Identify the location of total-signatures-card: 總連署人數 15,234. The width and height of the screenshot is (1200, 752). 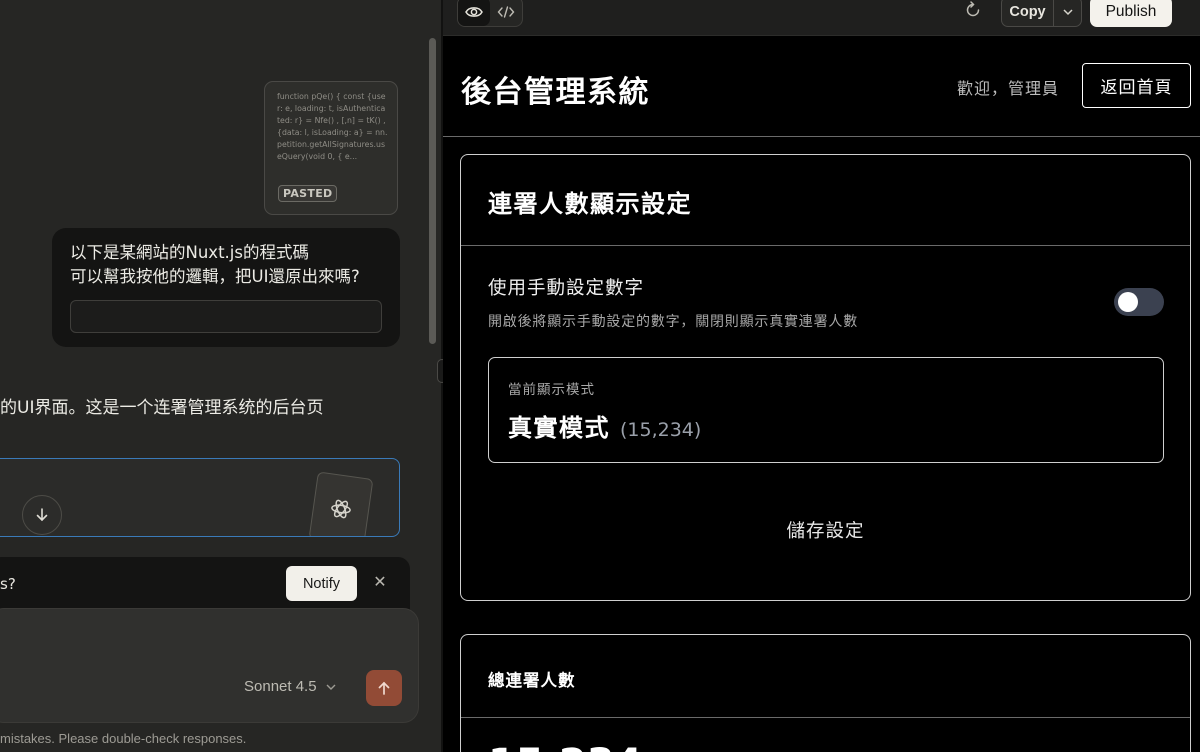
(825, 693).